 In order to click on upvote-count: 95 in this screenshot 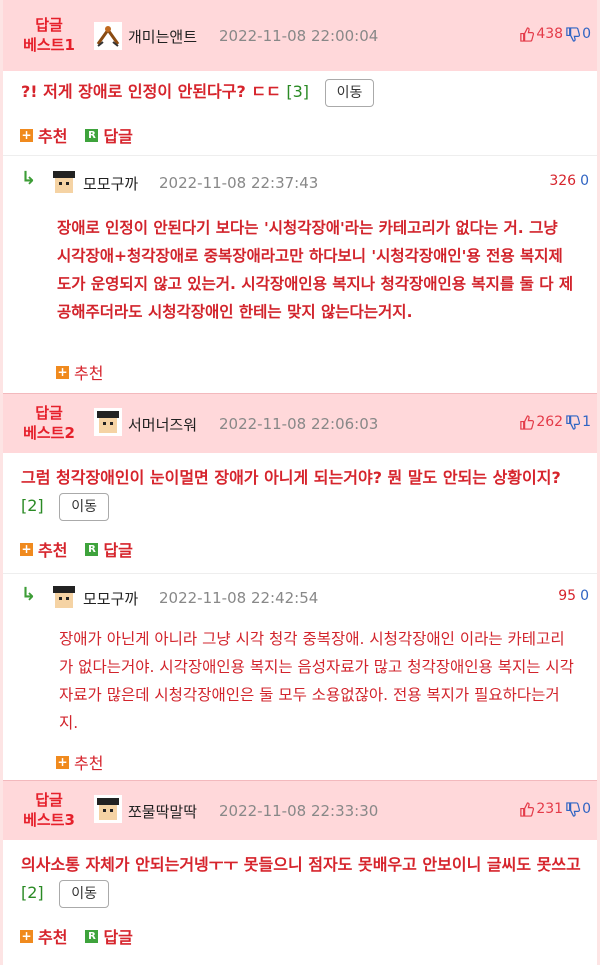, I will do `click(567, 596)`.